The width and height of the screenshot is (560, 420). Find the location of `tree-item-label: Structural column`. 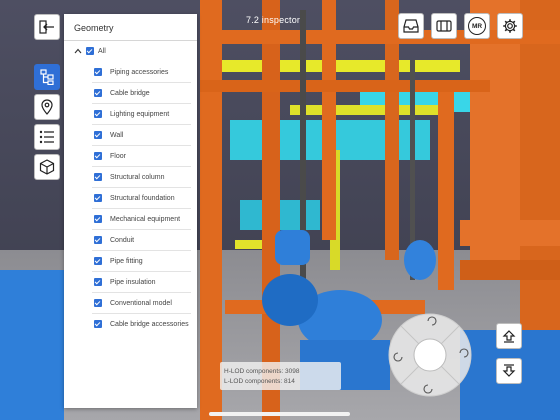

tree-item-label: Structural column is located at coordinates (137, 177).